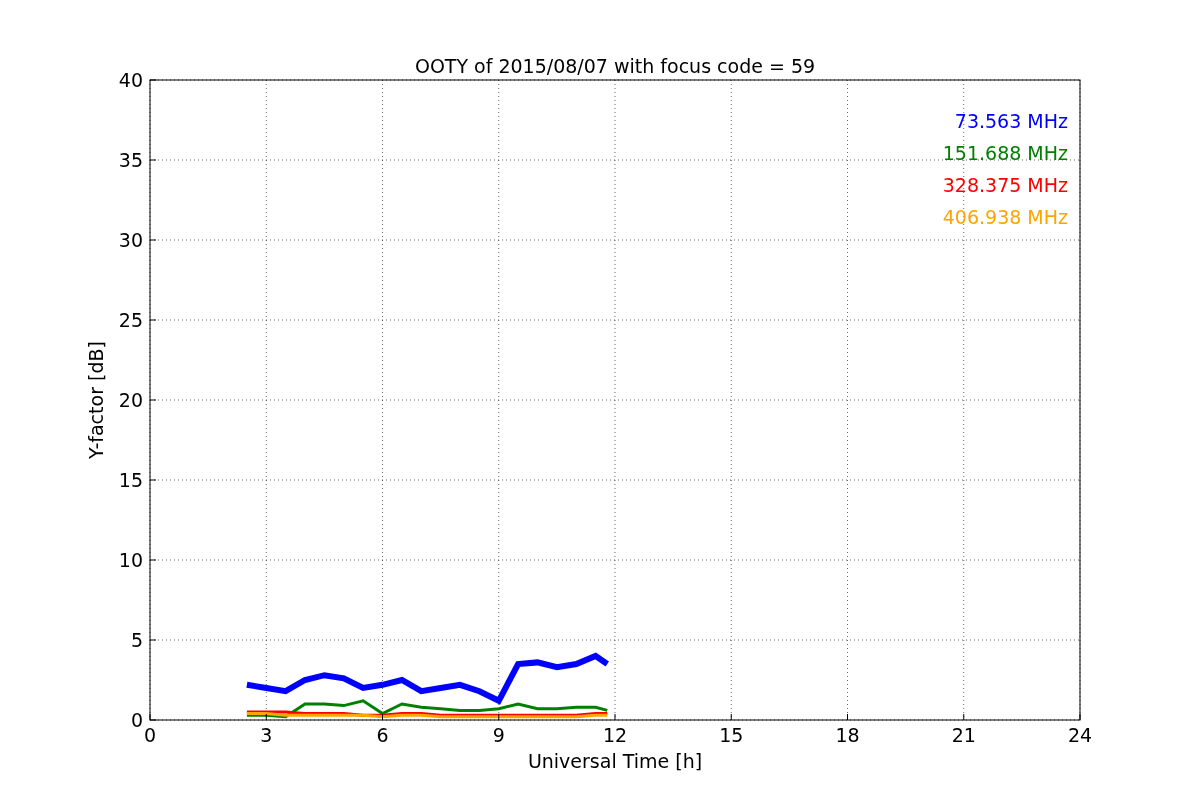 The image size is (1200, 800). Describe the element at coordinates (1005, 153) in the screenshot. I see `legend-label: 151.688 MHz` at that location.